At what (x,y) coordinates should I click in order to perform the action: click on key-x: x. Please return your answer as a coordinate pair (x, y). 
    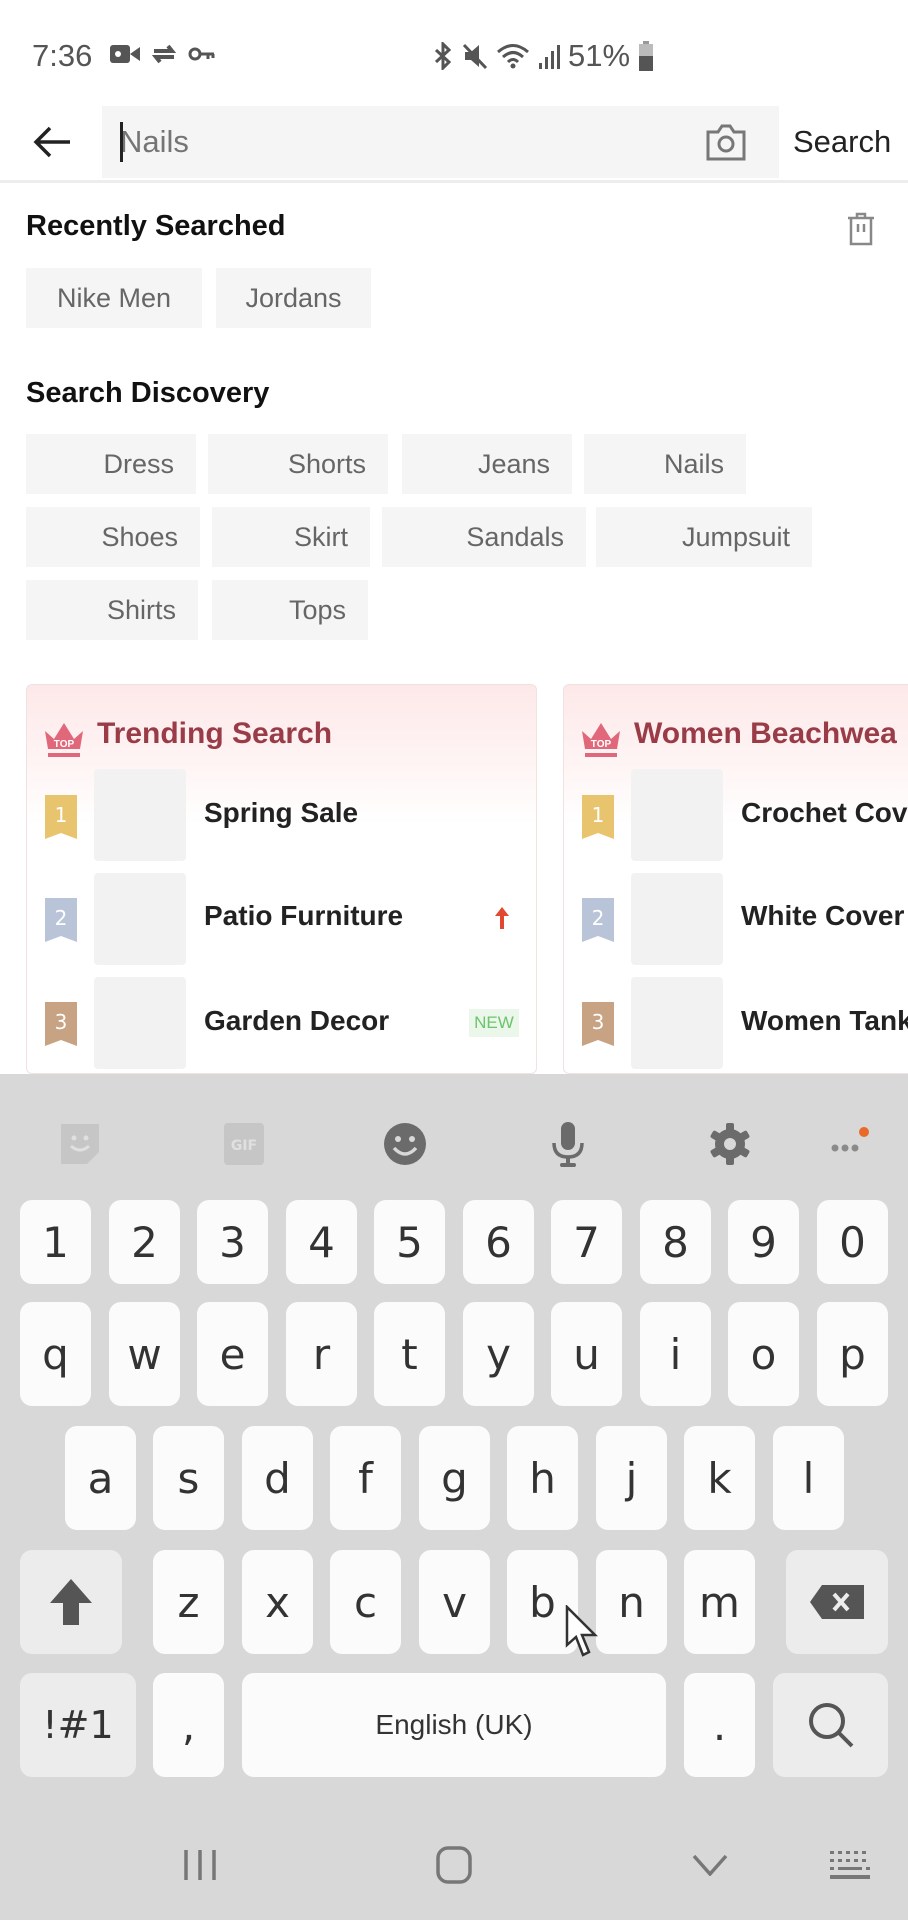
    Looking at the image, I should click on (277, 1602).